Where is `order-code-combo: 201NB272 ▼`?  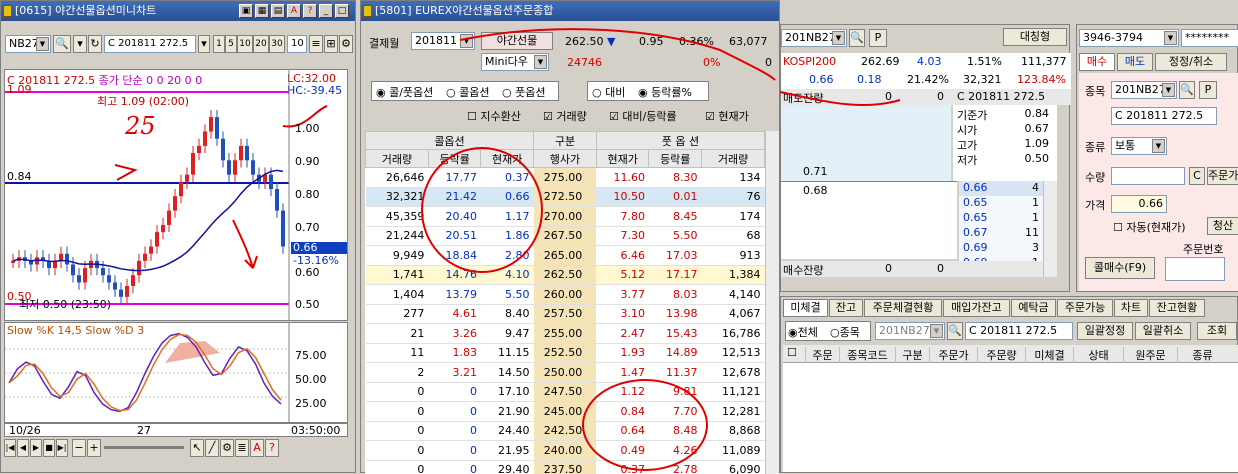
order-code-combo: 201NB272 ▼ is located at coordinates (1144, 90).